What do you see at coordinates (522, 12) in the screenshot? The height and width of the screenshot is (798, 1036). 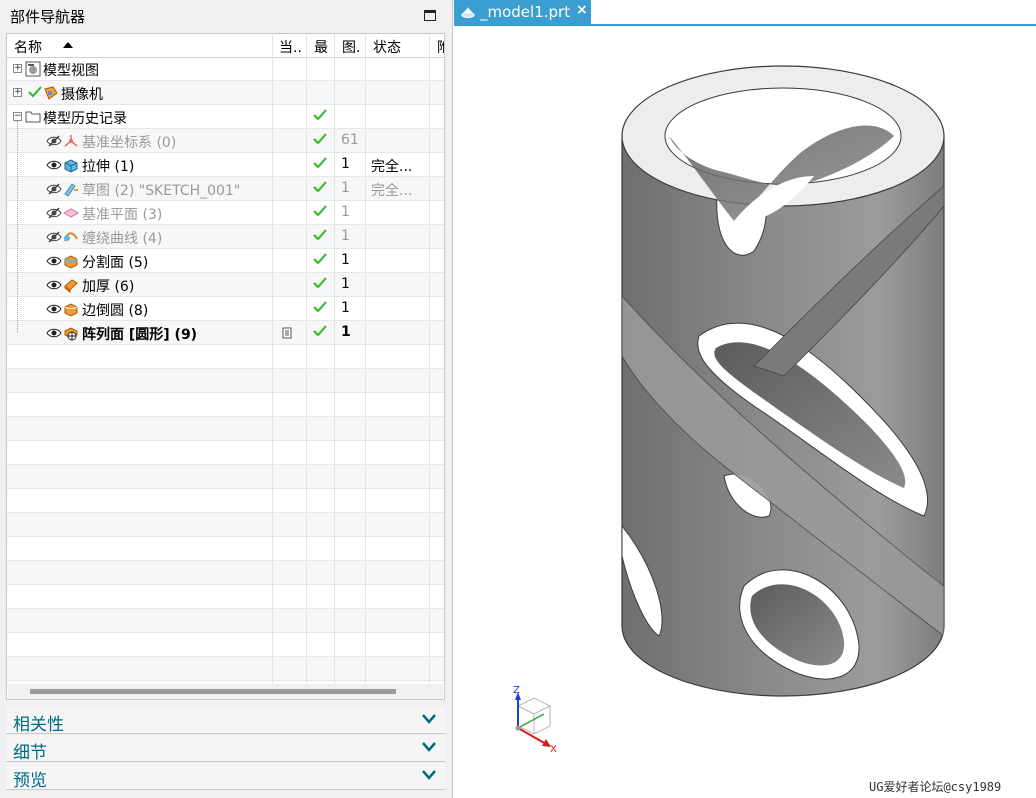 I see `tab-model1: _model1.prt ×` at bounding box center [522, 12].